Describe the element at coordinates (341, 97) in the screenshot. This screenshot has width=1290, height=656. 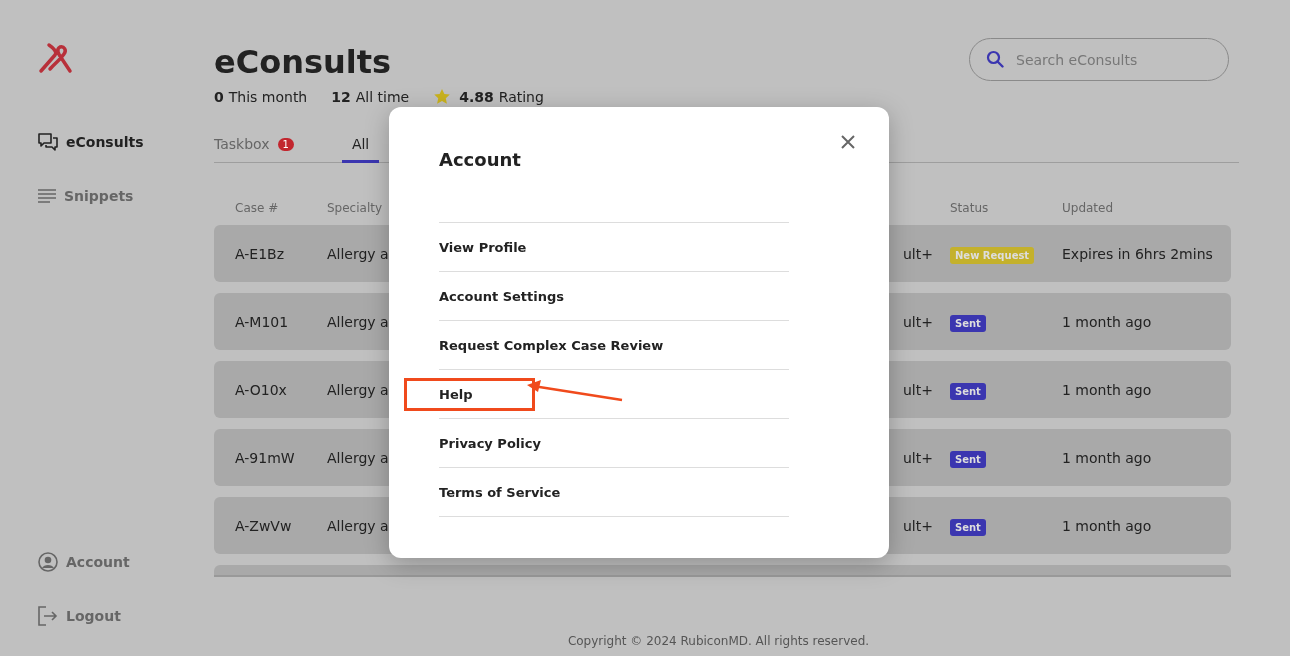
I see `stat-value: 12` at that location.